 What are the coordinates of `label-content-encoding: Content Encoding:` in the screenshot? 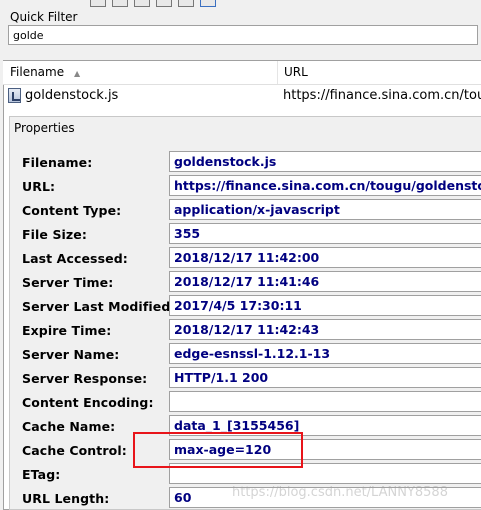 It's located at (88, 402).